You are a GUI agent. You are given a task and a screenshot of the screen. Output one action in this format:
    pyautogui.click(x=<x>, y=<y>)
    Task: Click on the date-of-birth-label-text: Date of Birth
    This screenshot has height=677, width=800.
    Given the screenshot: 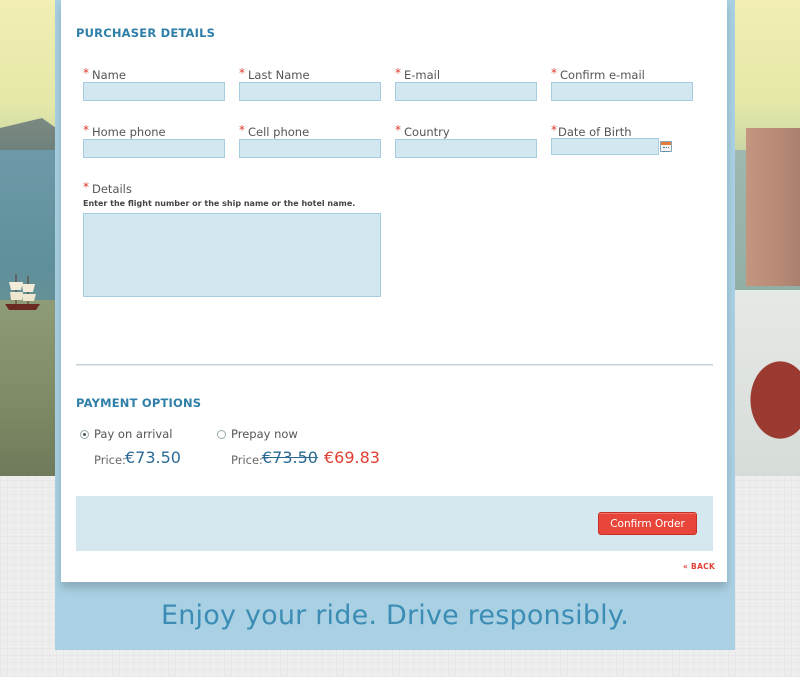 What is the action you would take?
    pyautogui.click(x=595, y=132)
    